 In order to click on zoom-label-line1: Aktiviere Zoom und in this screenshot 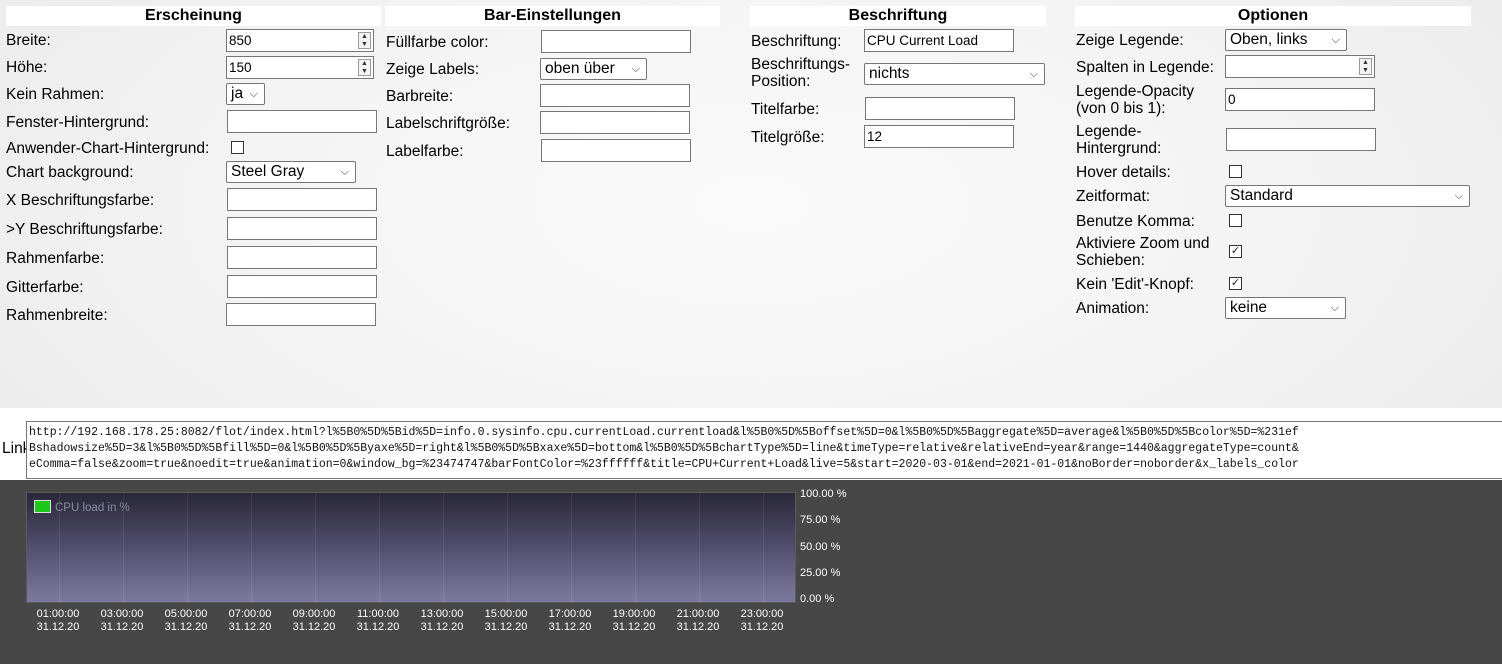, I will do `click(1143, 243)`.